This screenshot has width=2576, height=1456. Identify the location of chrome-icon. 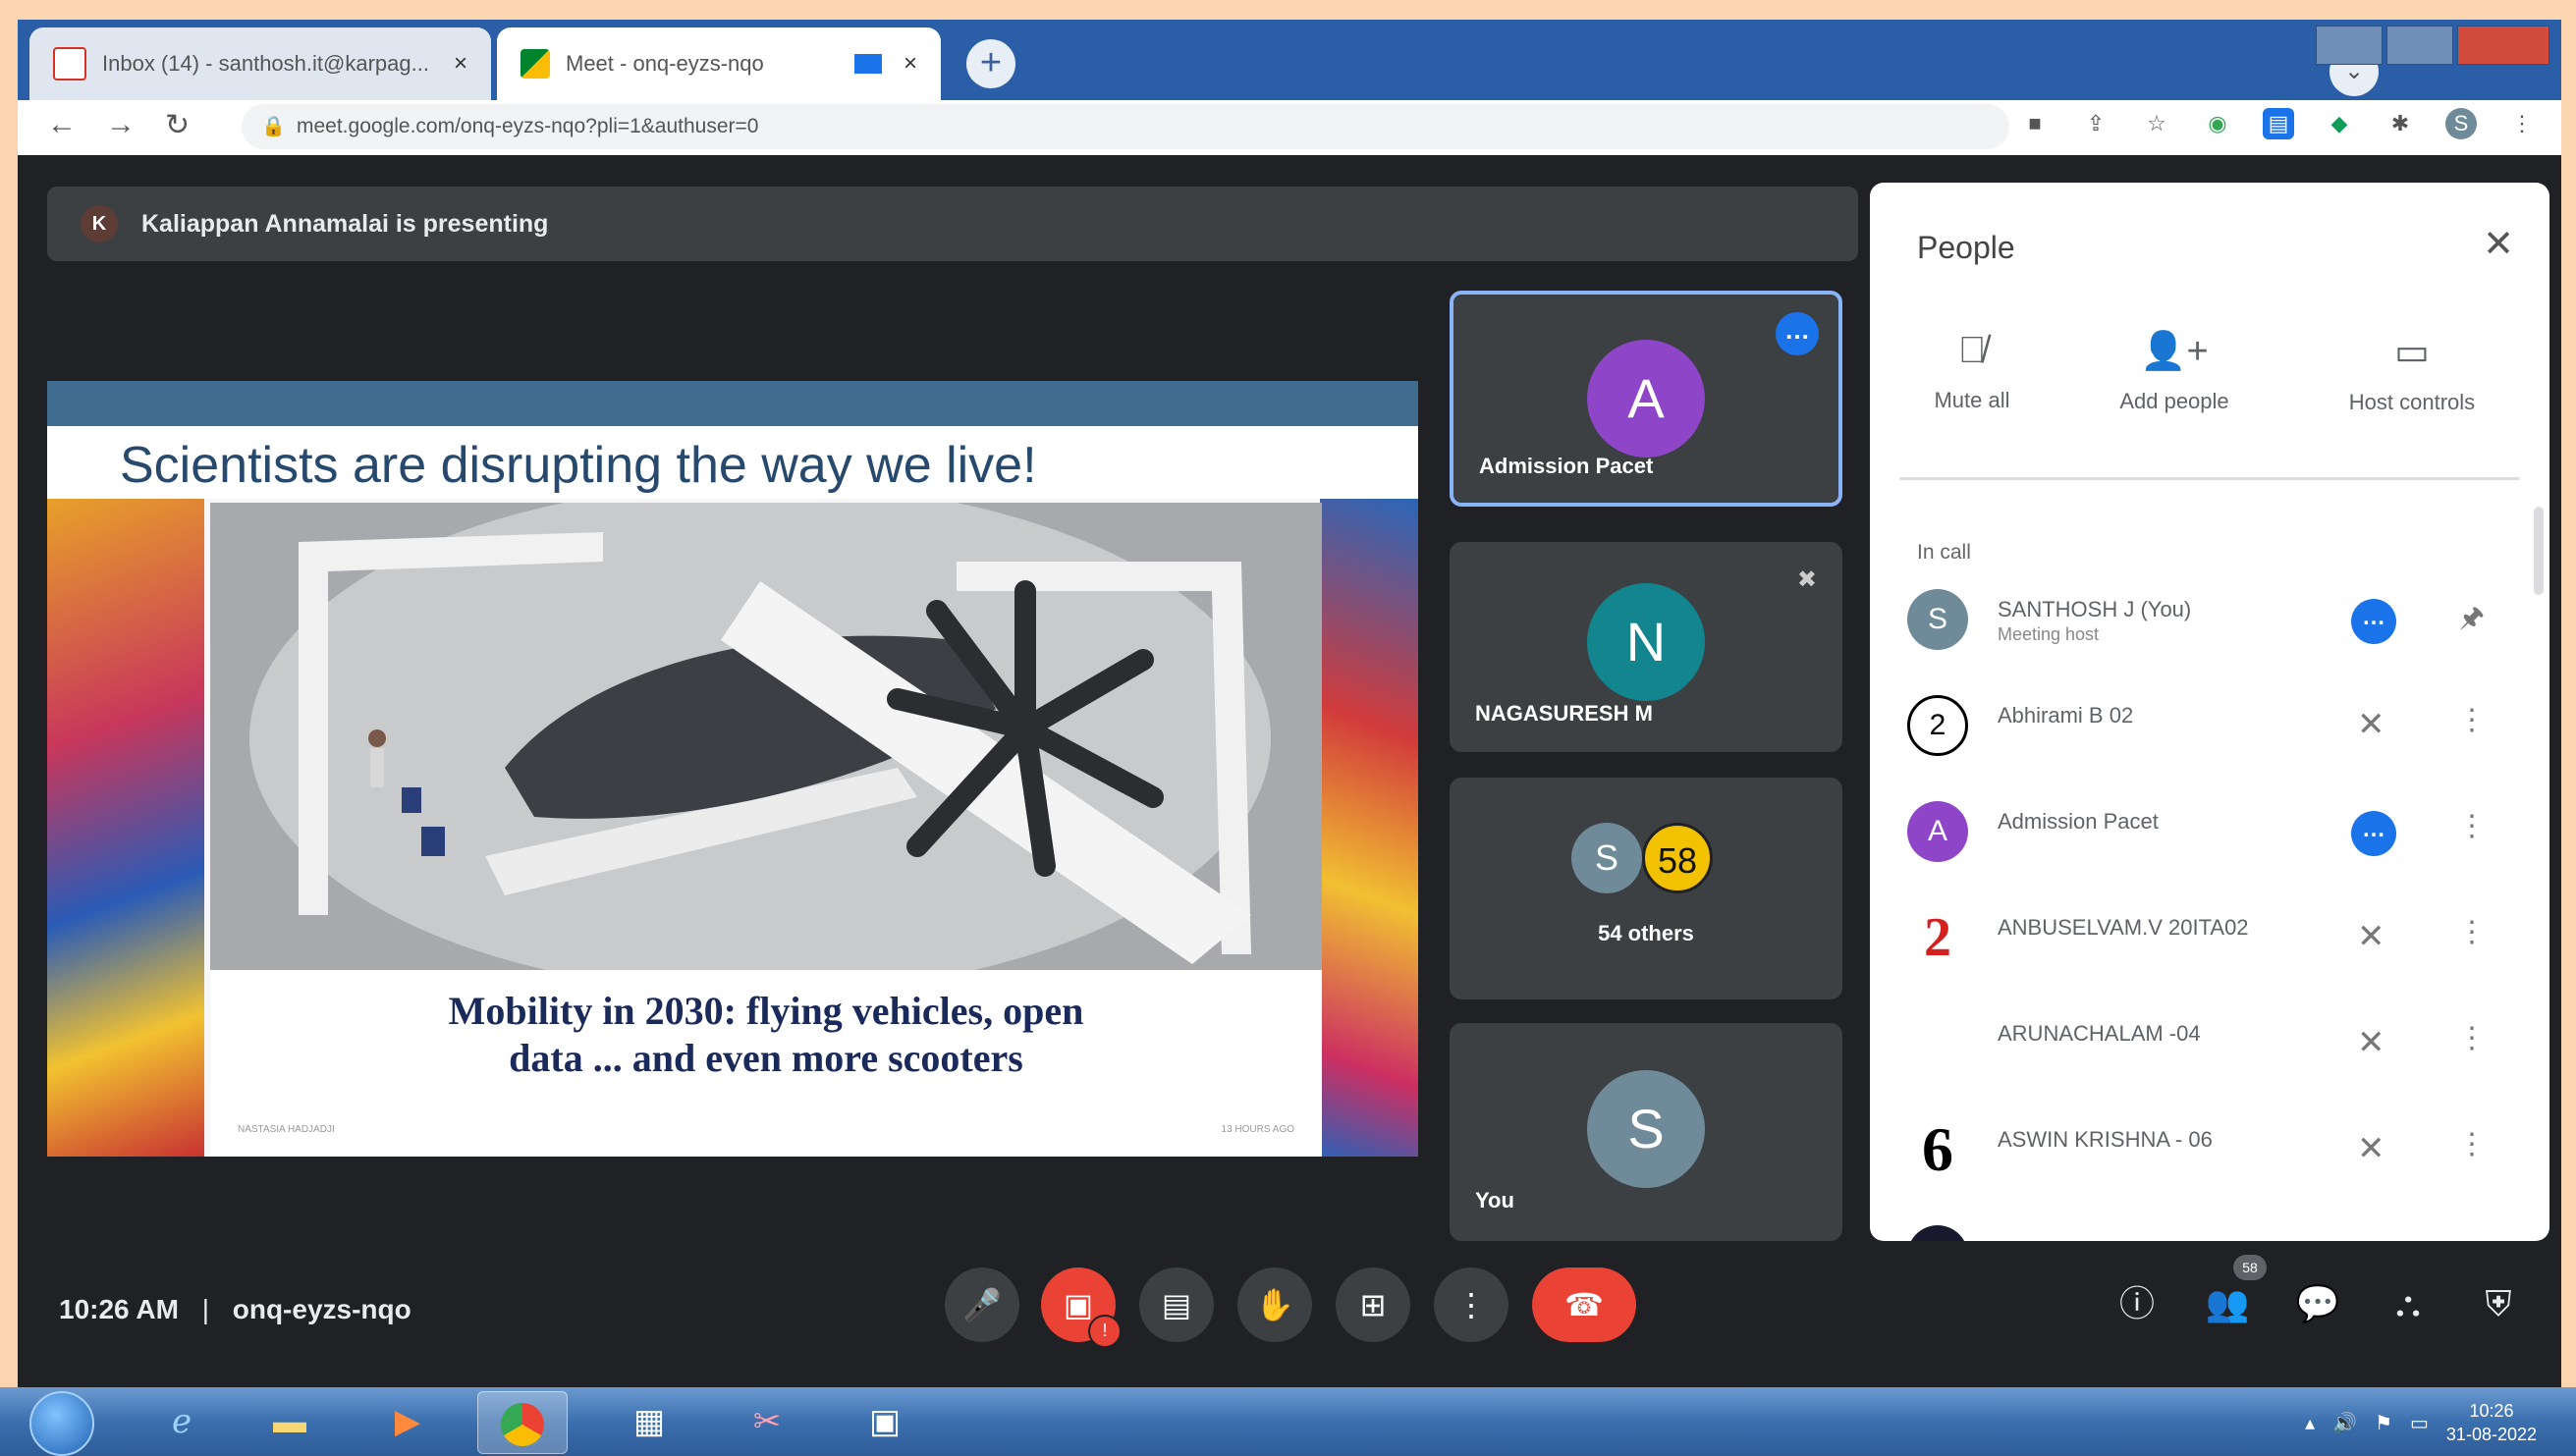
(522, 1422).